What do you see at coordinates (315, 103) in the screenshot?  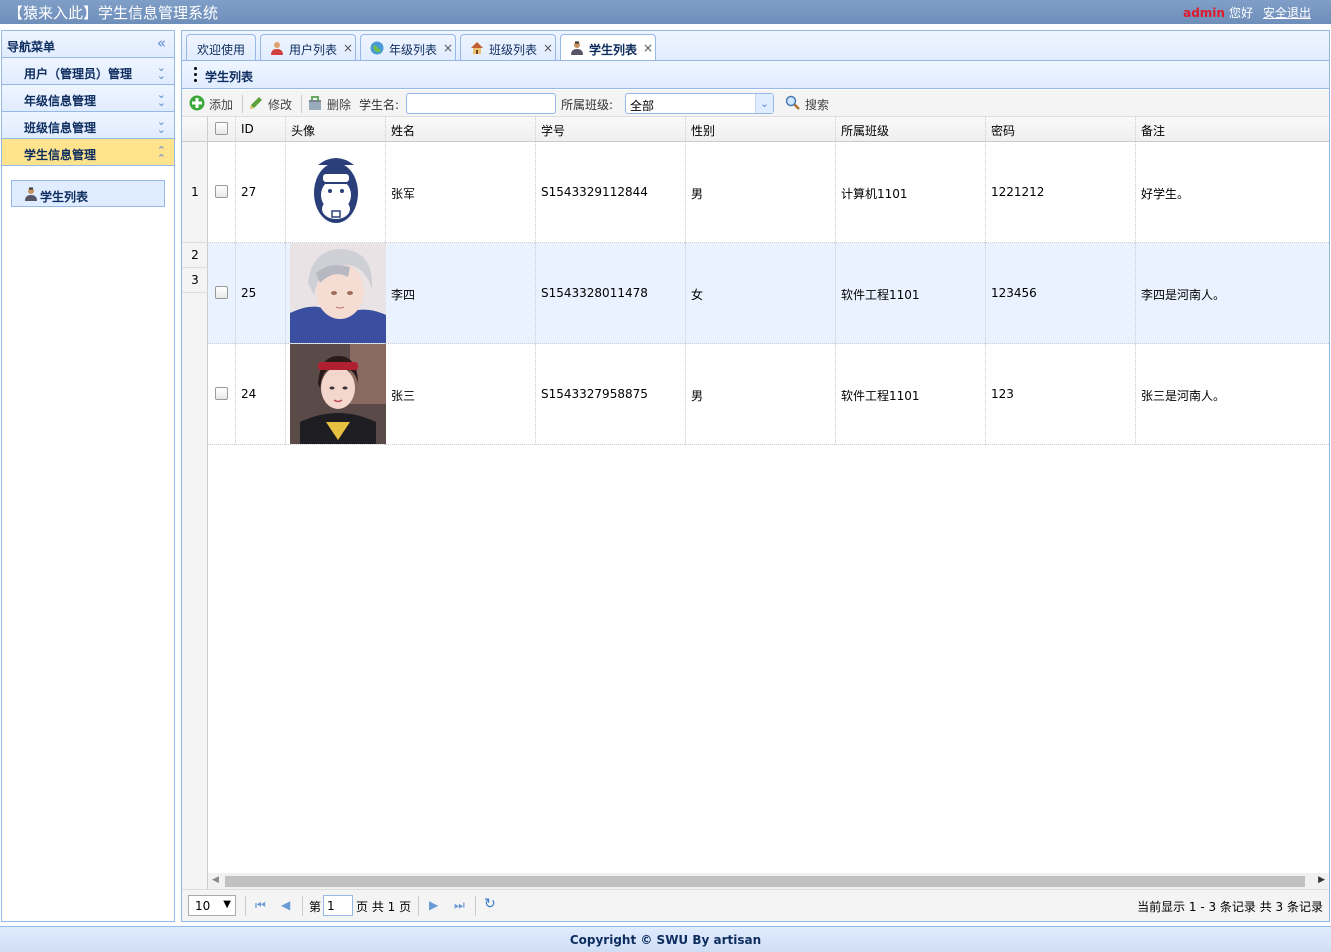 I see `delete-icon` at bounding box center [315, 103].